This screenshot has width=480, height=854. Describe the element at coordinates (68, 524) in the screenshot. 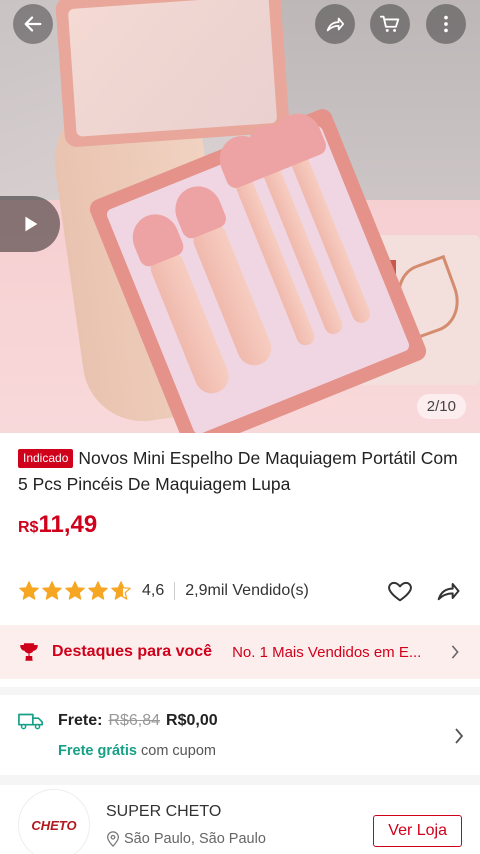

I see `price-value: 11,49` at that location.